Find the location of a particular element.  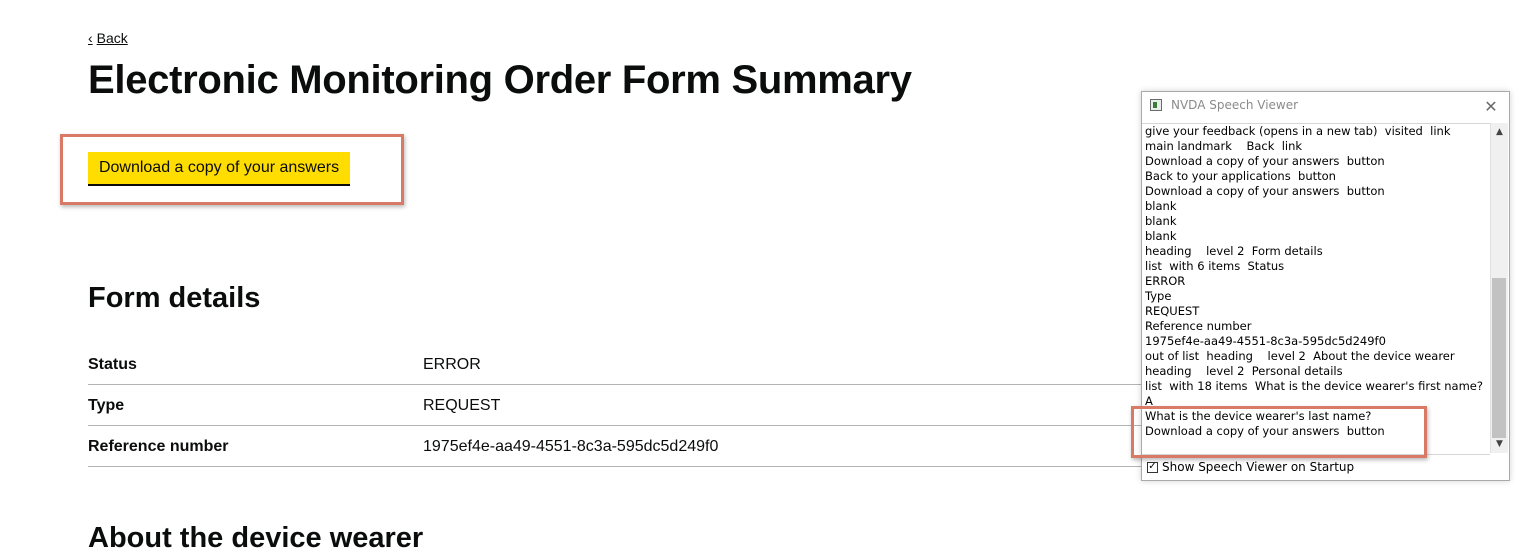

back-link: ‹ Back is located at coordinates (108, 38).